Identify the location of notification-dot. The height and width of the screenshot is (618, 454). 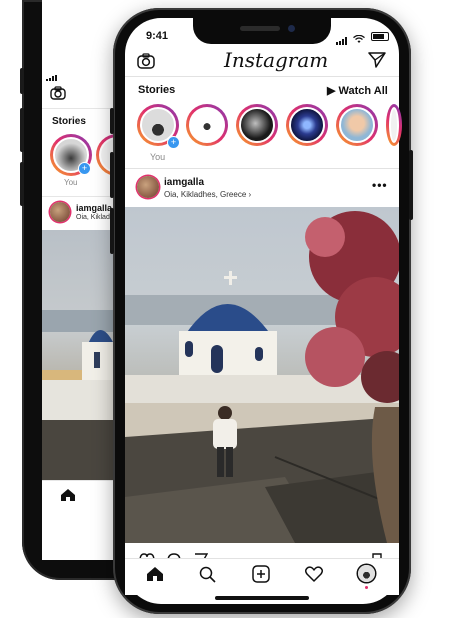
(366, 587).